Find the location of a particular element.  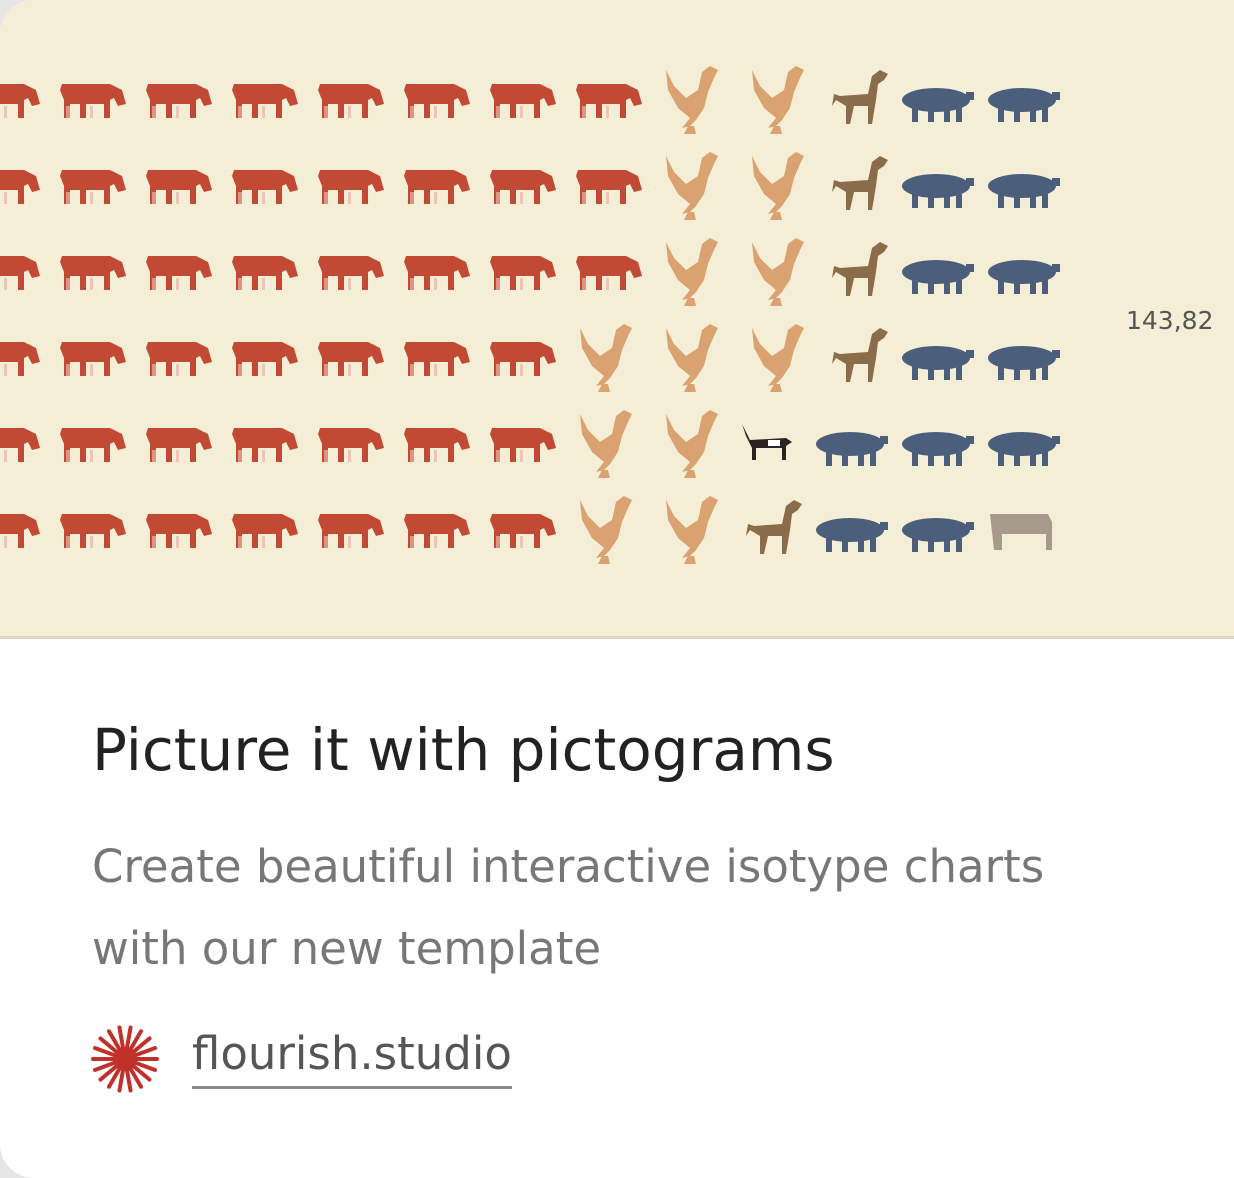

card-title: Picture it with pictograms is located at coordinates (463, 750).